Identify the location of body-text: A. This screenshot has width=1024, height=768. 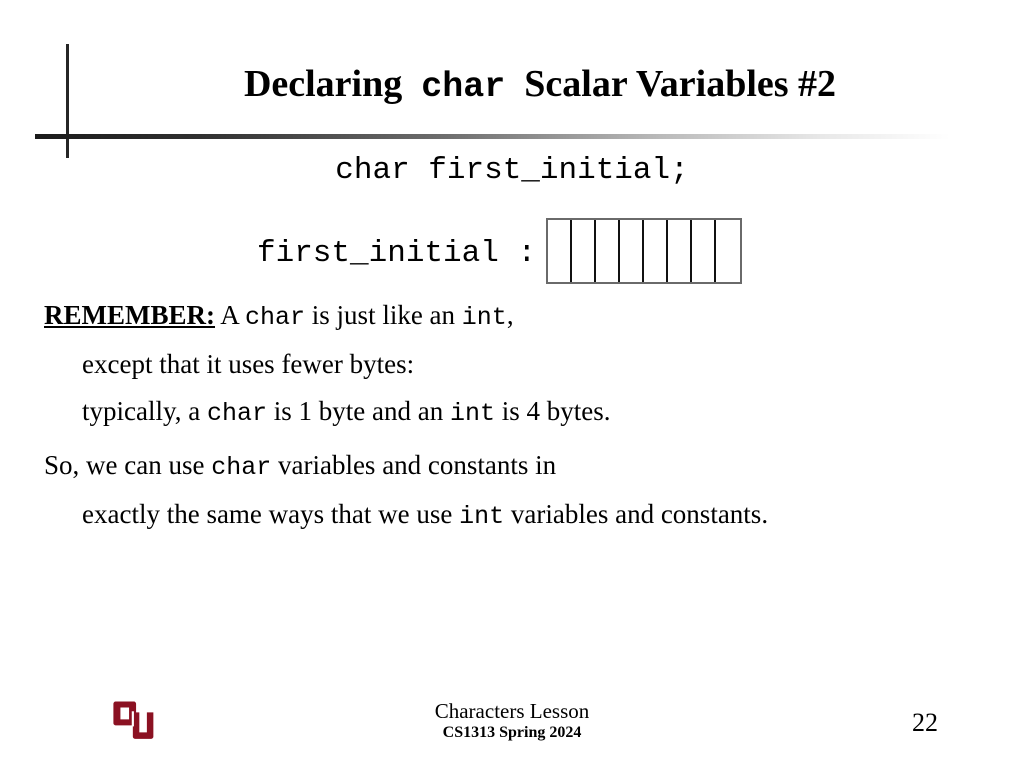
(230, 315).